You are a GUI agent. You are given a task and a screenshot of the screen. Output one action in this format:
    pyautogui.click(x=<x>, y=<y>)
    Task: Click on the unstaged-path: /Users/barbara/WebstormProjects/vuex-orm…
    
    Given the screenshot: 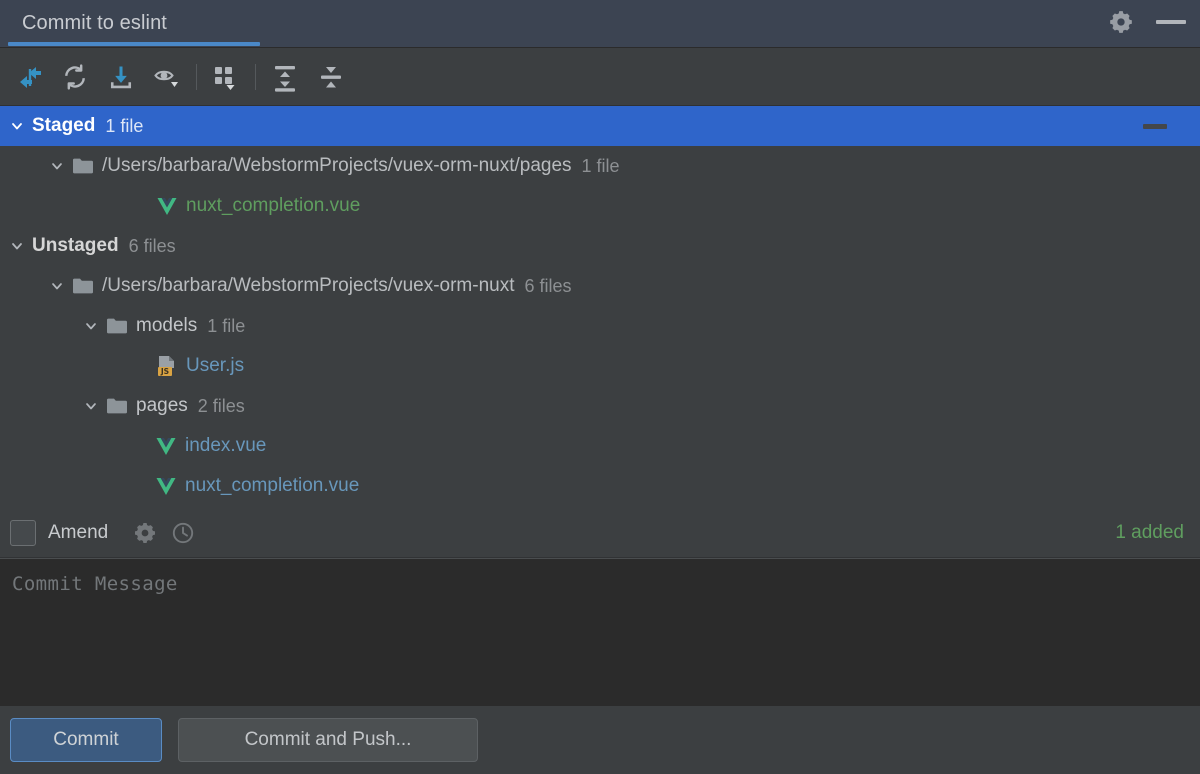 What is the action you would take?
    pyautogui.click(x=308, y=285)
    